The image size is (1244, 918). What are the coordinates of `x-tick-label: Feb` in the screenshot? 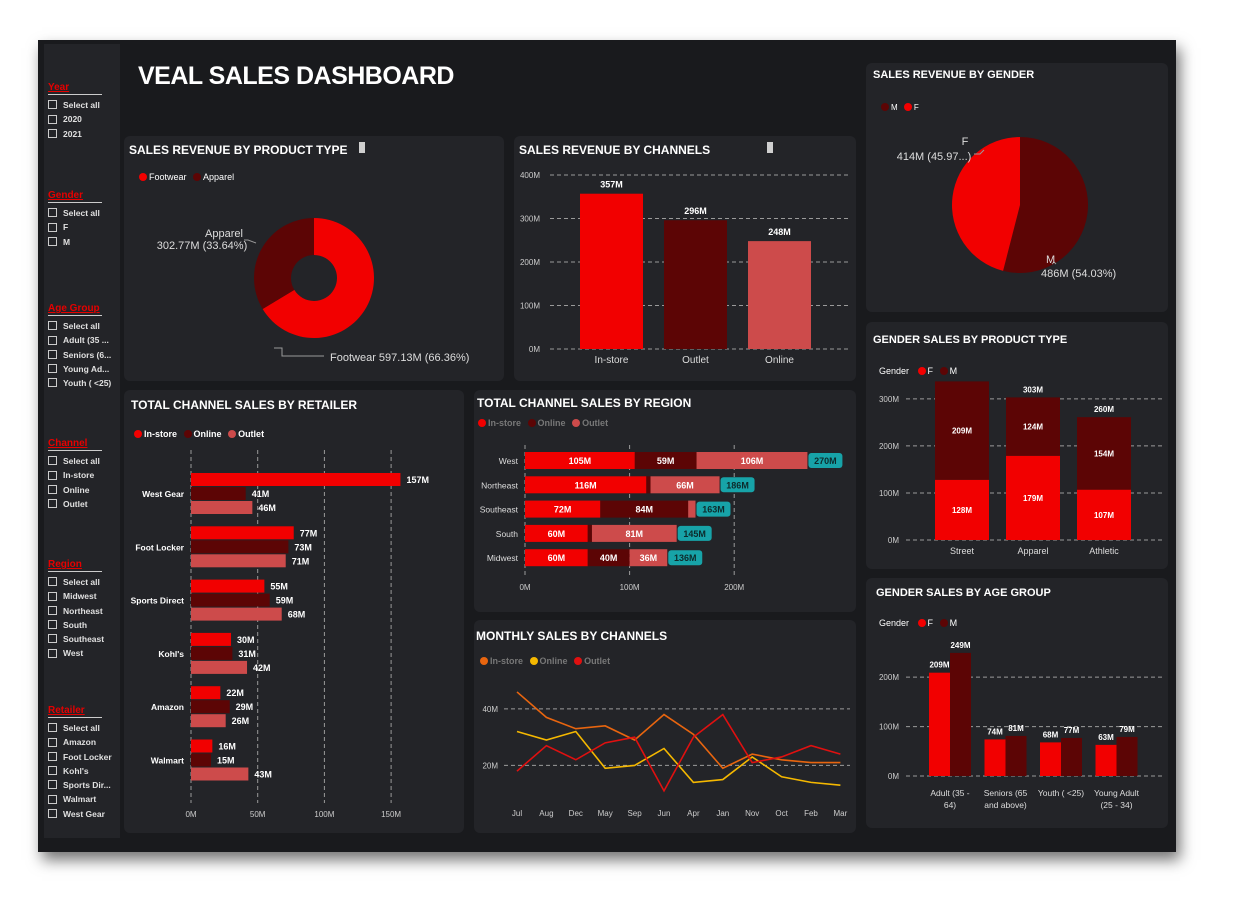 It's located at (811, 813).